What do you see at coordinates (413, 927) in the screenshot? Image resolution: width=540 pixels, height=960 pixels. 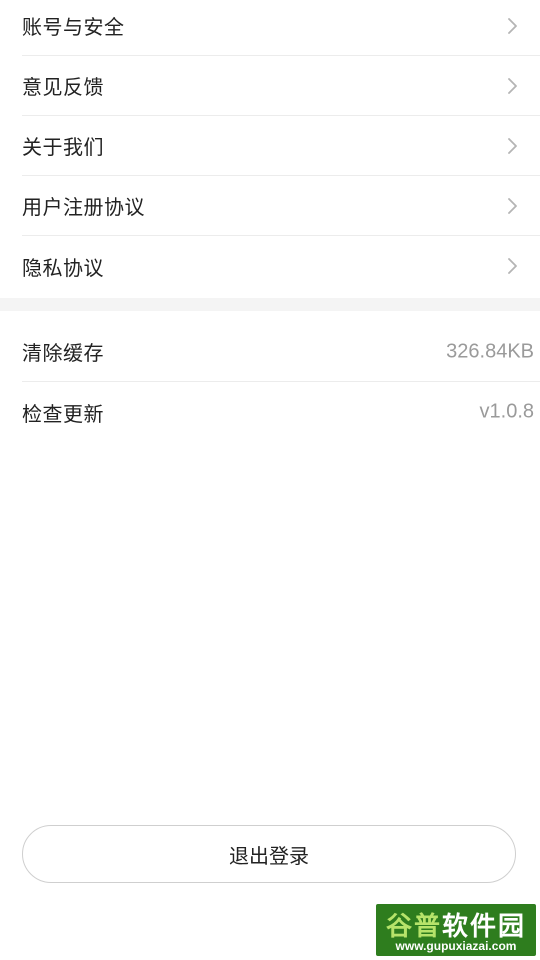 I see `watermark-brand-part1: 谷普` at bounding box center [413, 927].